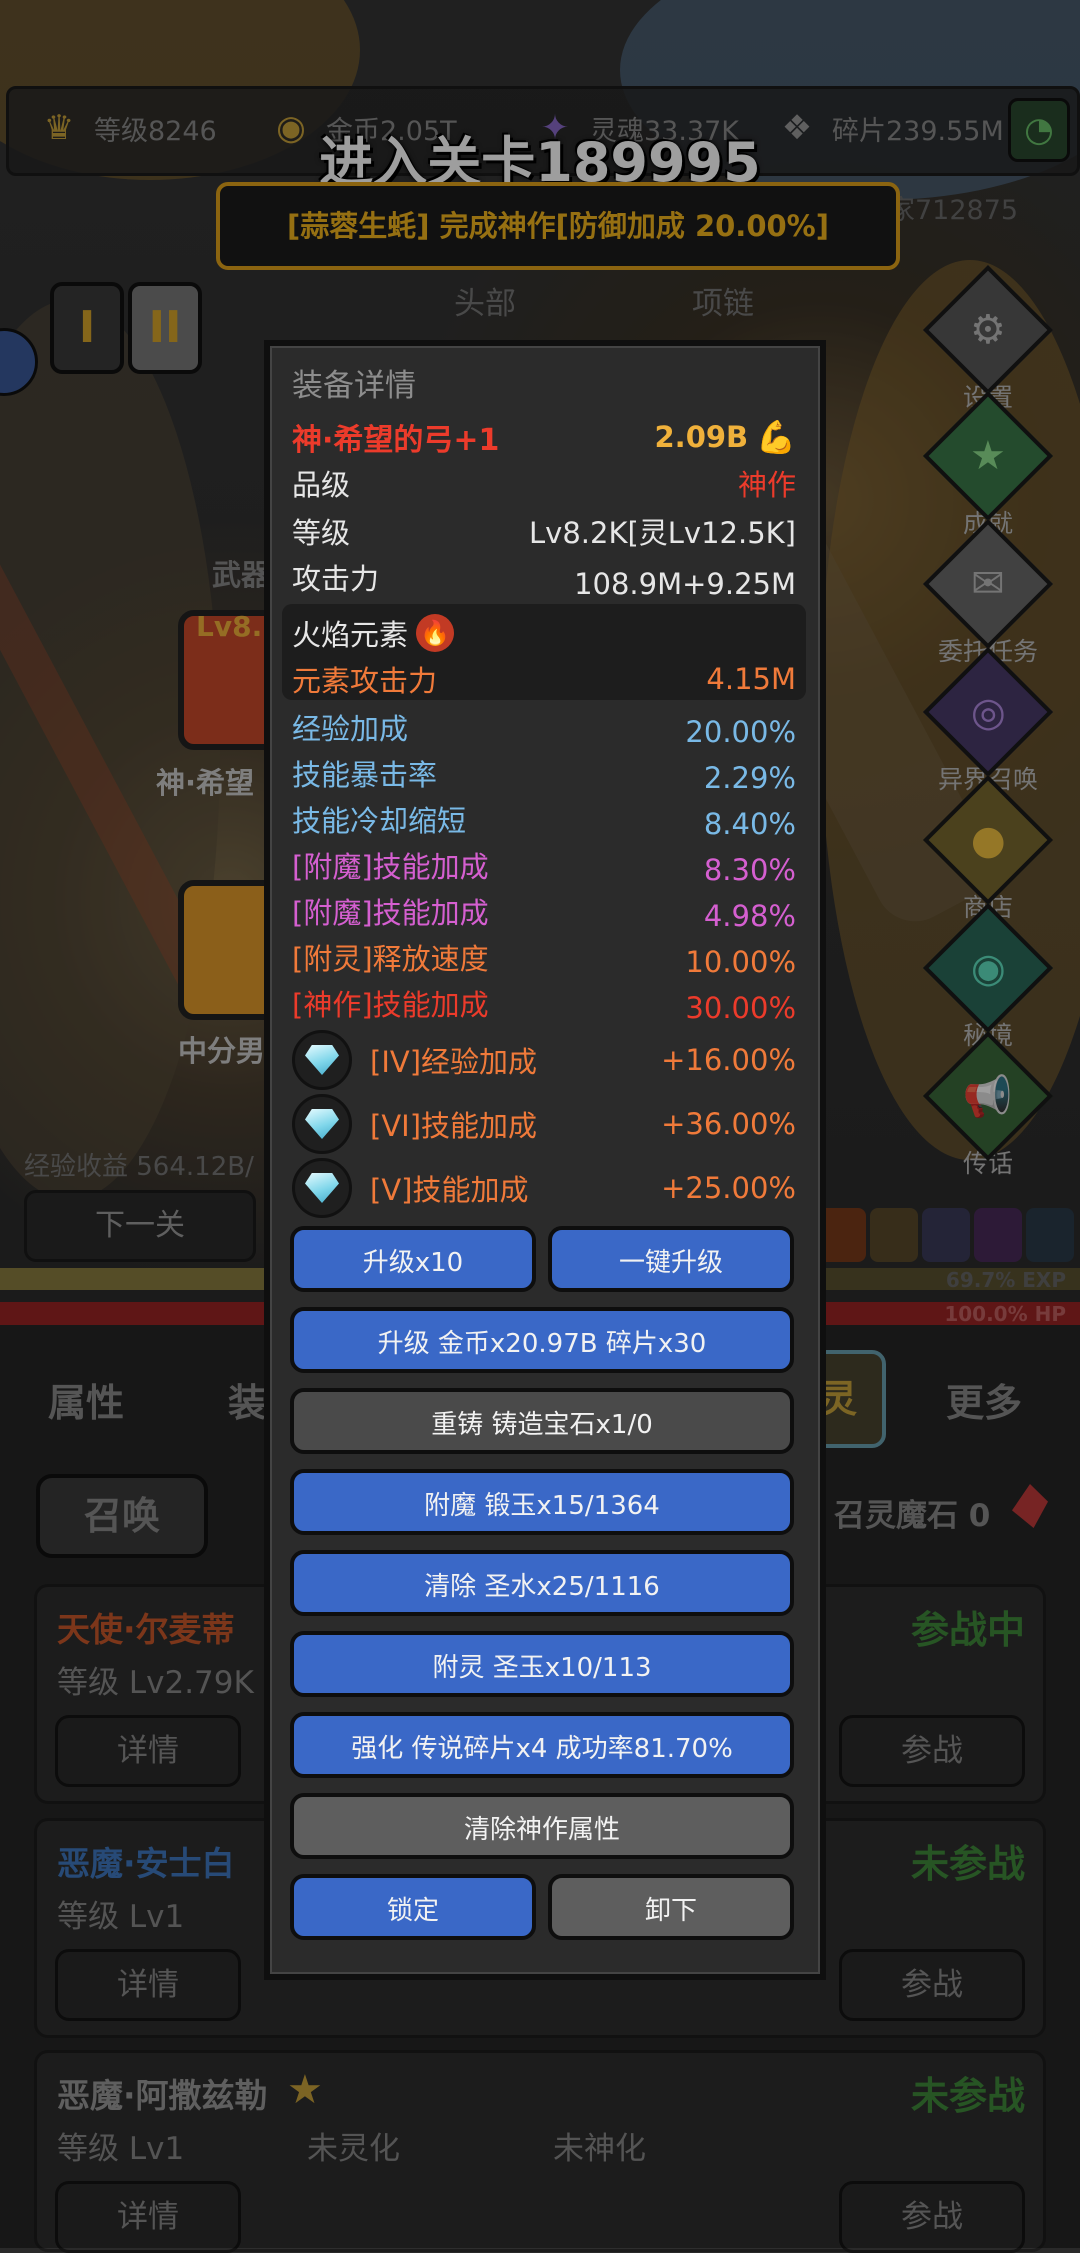 This screenshot has height=2253, width=1080. Describe the element at coordinates (740, 1008) in the screenshot. I see `stat-value: 30.00%` at that location.